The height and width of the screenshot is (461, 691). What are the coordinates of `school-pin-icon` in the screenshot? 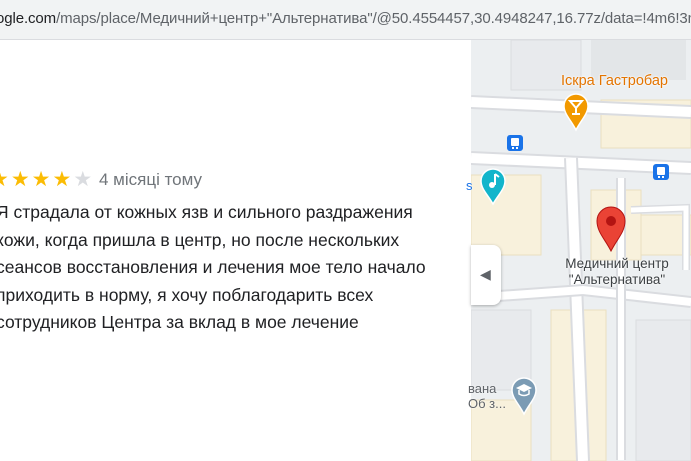 It's located at (524, 396).